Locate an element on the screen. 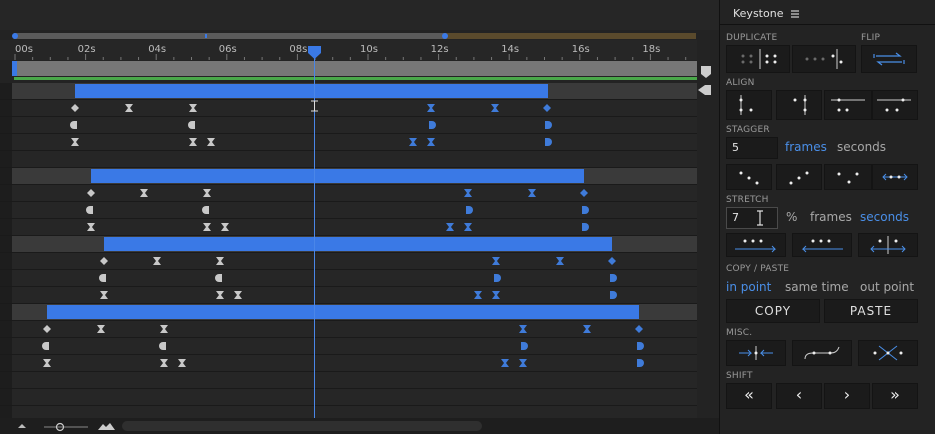 This screenshot has height=434, width=935. comp-marker-icon is located at coordinates (704, 90).